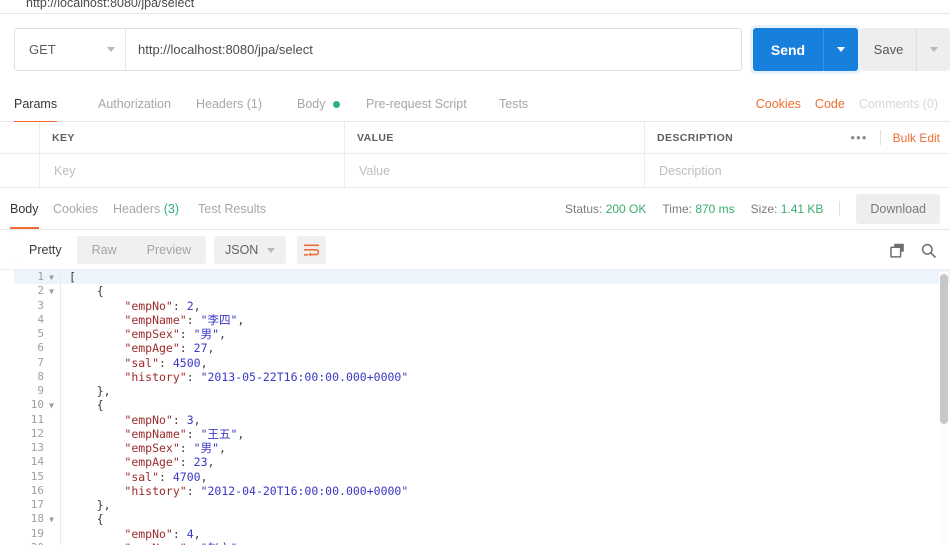  Describe the element at coordinates (100, 519) in the screenshot. I see `code-token: {` at that location.